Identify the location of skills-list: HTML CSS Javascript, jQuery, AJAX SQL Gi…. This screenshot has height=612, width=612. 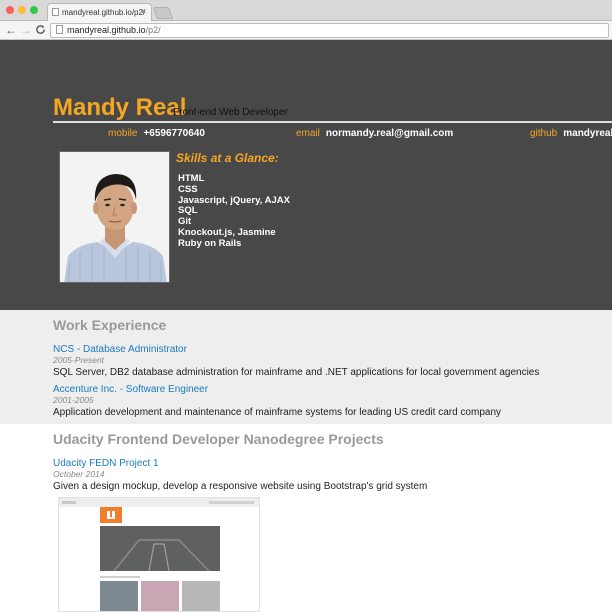
(234, 211).